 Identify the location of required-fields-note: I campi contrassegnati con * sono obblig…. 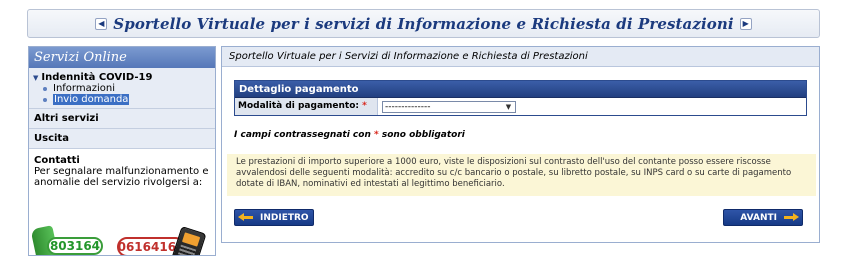
(349, 135).